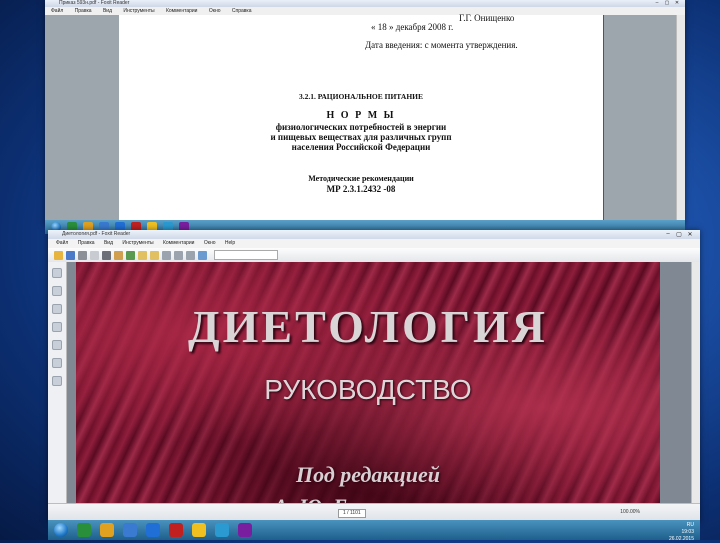  What do you see at coordinates (360, 96) in the screenshot?
I see `doc-section: 3.2.1. РАЦИОНАЛЬНОЕ ПИТАНИЕ` at bounding box center [360, 96].